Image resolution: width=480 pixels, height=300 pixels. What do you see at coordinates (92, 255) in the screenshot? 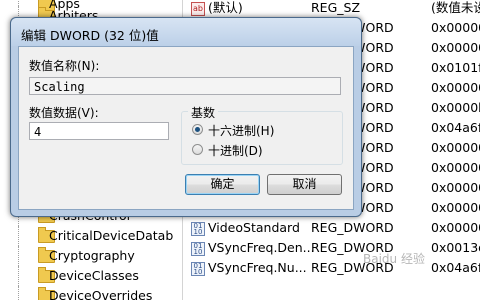
I see `tree-item-label: Cryptography` at bounding box center [92, 255].